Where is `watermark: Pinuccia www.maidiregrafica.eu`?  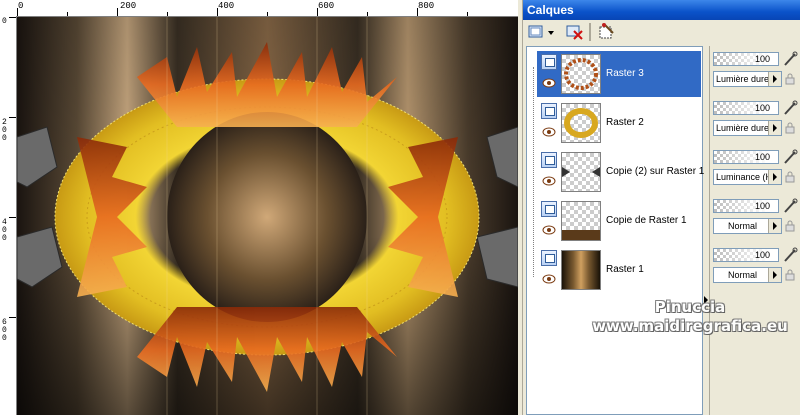 watermark: Pinuccia www.maidiregrafica.eu is located at coordinates (687, 317).